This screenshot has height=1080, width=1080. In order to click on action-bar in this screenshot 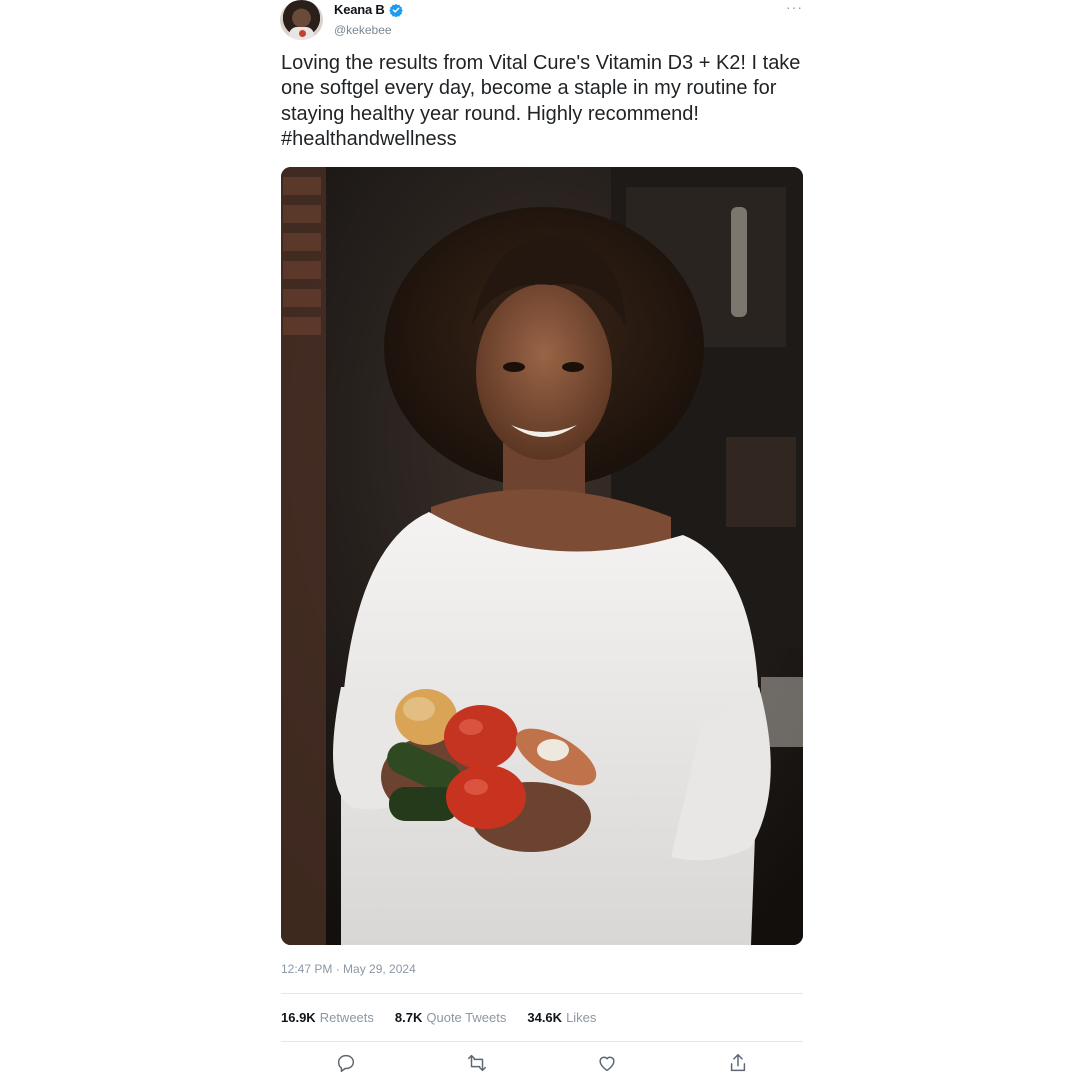, I will do `click(542, 1064)`.